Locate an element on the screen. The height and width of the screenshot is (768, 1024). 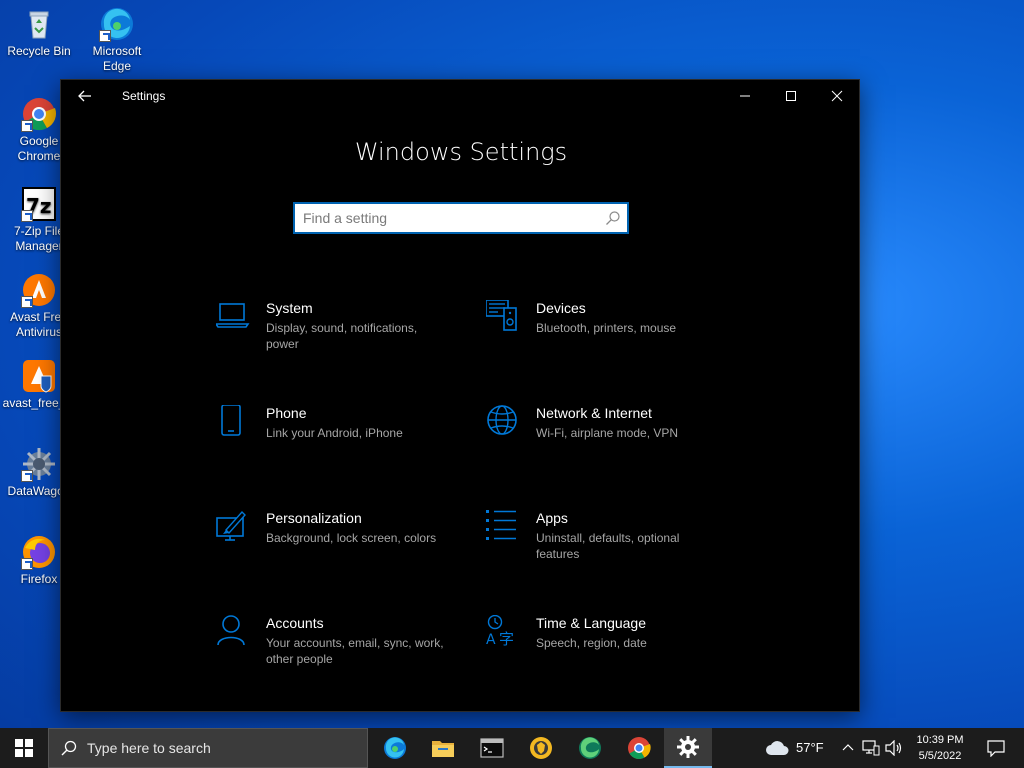
settings-gear-icon is located at coordinates (688, 747).